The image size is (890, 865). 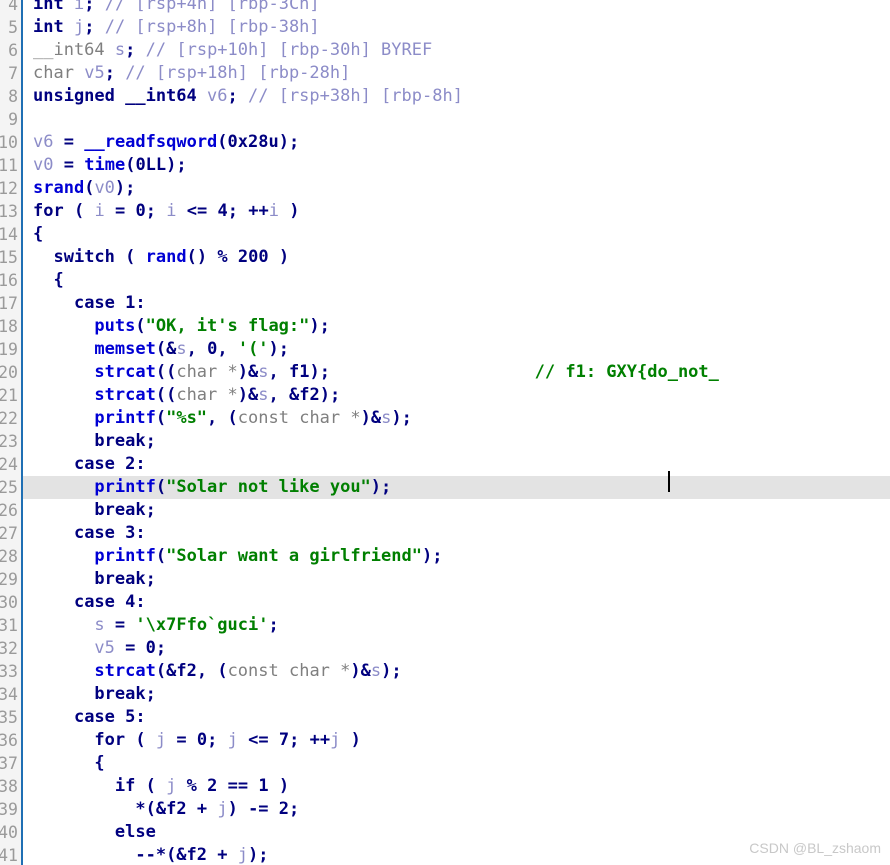 What do you see at coordinates (626, 372) in the screenshot?
I see `inline-comment: // f1: GXY{do_not_` at bounding box center [626, 372].